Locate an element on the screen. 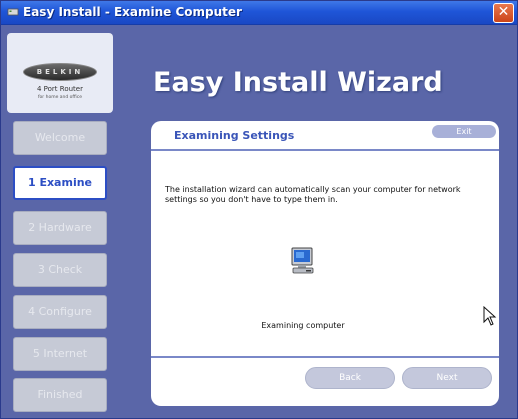 This screenshot has width=518, height=419. back-button: Back is located at coordinates (350, 378).